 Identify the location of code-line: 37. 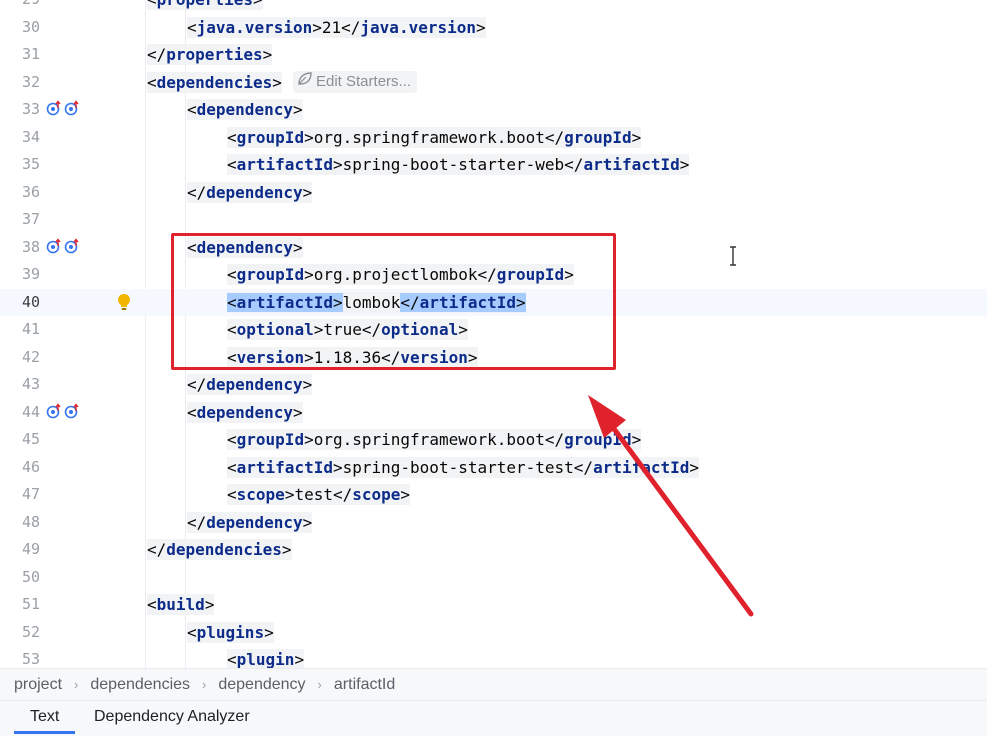
(493, 220).